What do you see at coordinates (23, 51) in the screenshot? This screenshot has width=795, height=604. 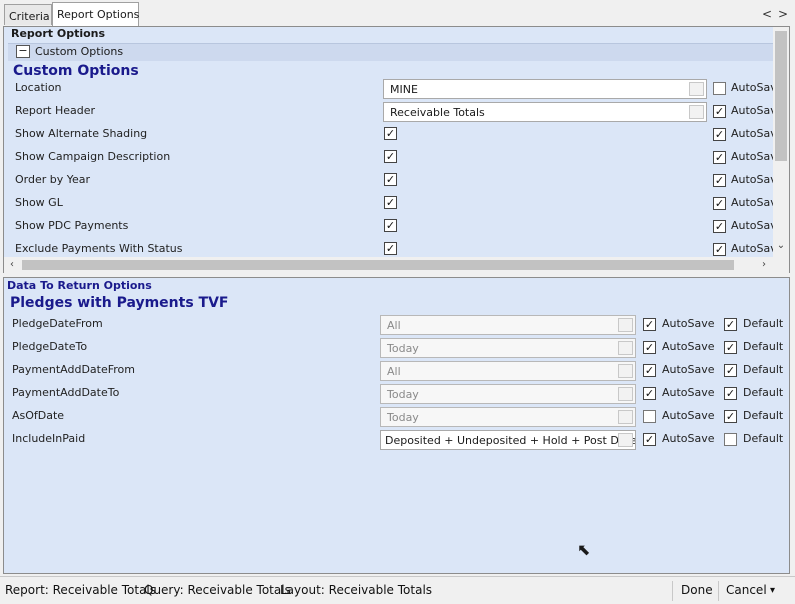 I see `collapse-toggle: −` at bounding box center [23, 51].